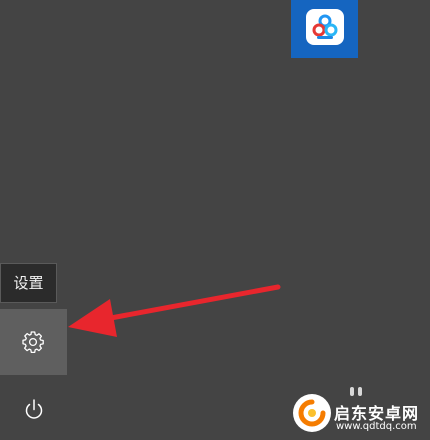 The width and height of the screenshot is (430, 440). What do you see at coordinates (376, 426) in the screenshot?
I see `watermark-url: www.qdtdq.com` at bounding box center [376, 426].